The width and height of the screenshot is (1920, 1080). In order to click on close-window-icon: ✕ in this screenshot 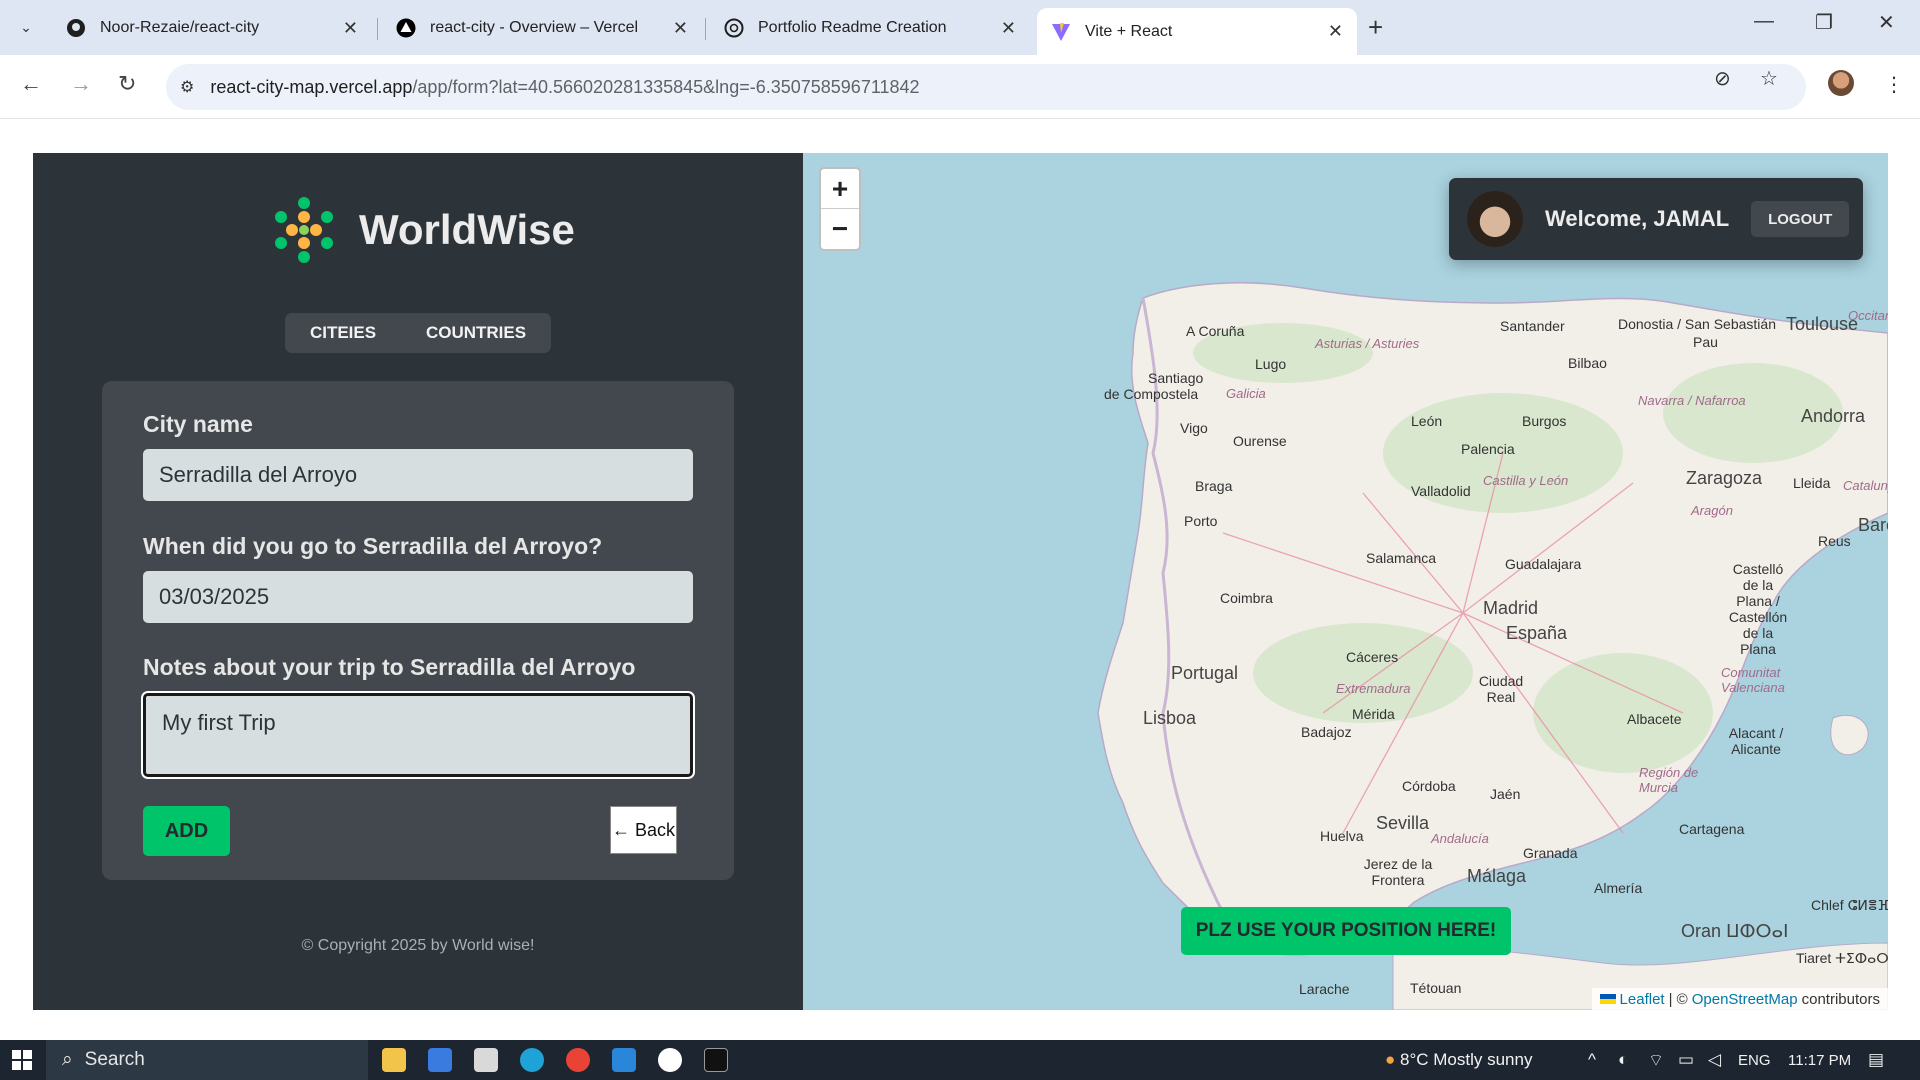, I will do `click(1886, 22)`.